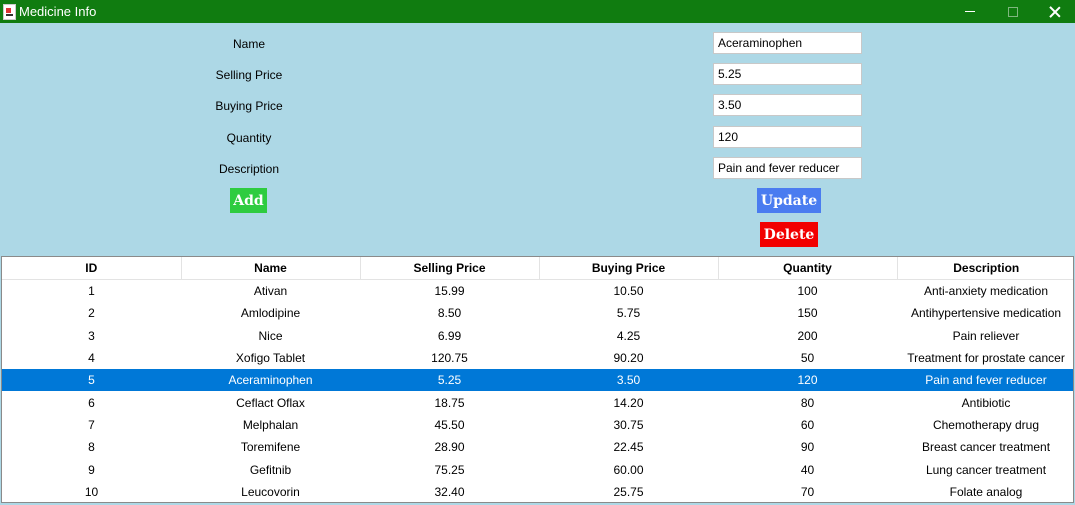 Image resolution: width=1075 pixels, height=505 pixels. I want to click on quantity-input, so click(787, 137).